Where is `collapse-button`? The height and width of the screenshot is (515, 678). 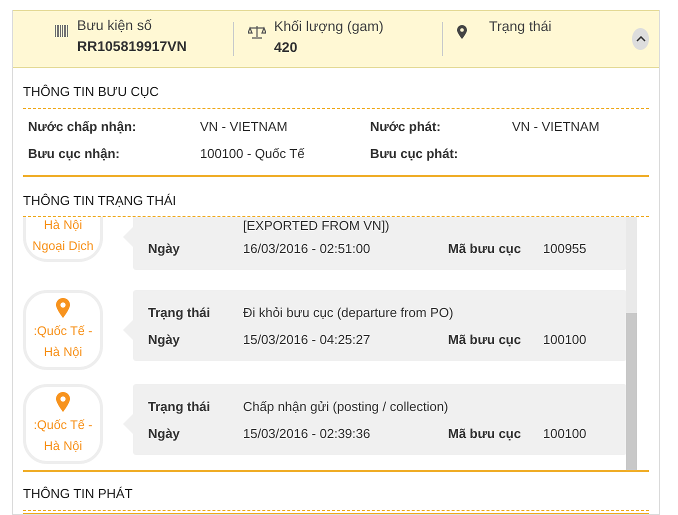 collapse-button is located at coordinates (640, 39).